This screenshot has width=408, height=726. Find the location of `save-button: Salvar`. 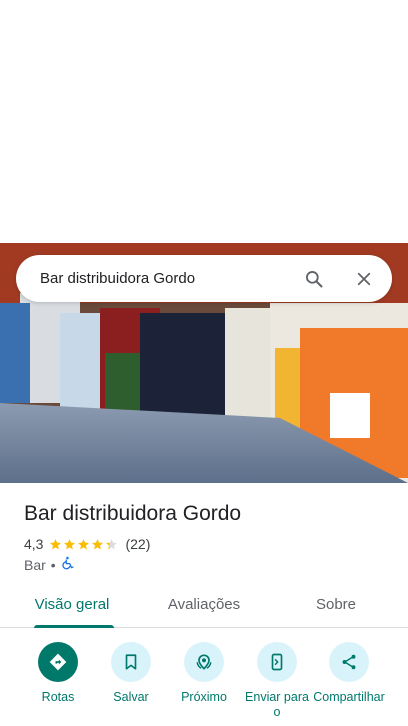

save-button: Salvar is located at coordinates (131, 672).